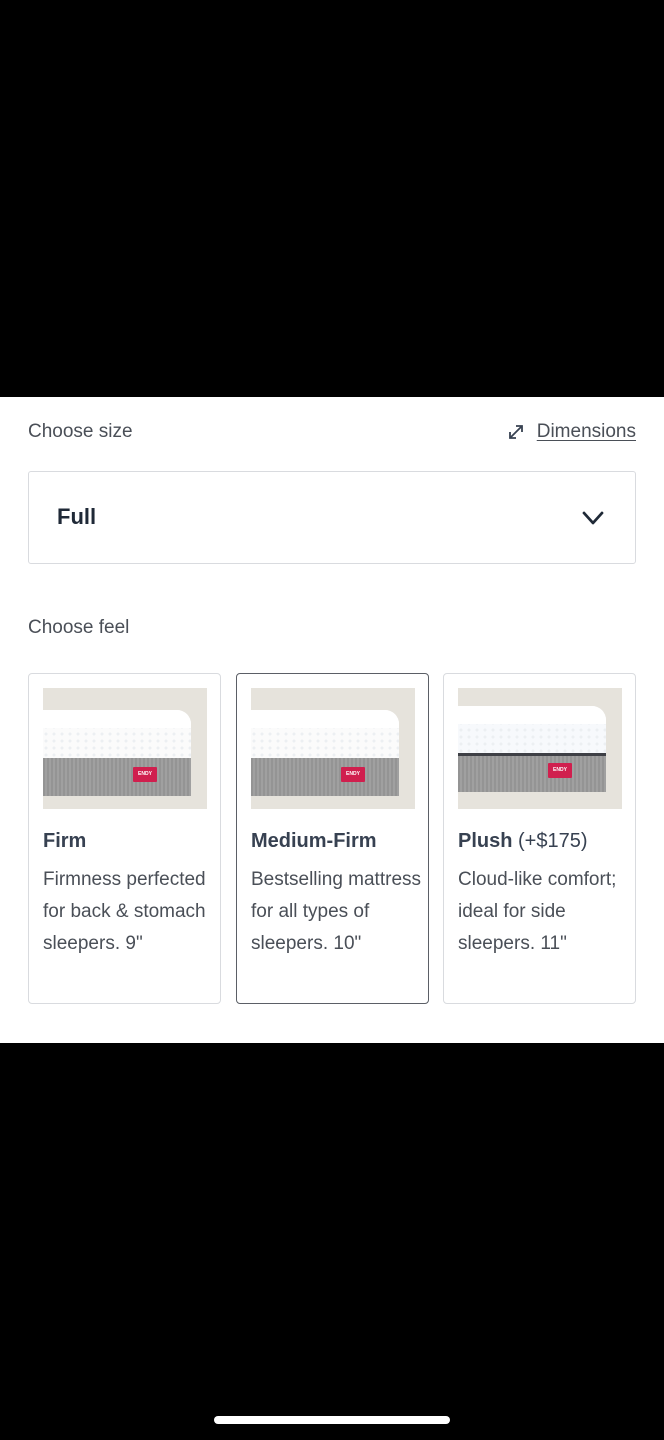  I want to click on feel-option-name: Firm, so click(65, 841).